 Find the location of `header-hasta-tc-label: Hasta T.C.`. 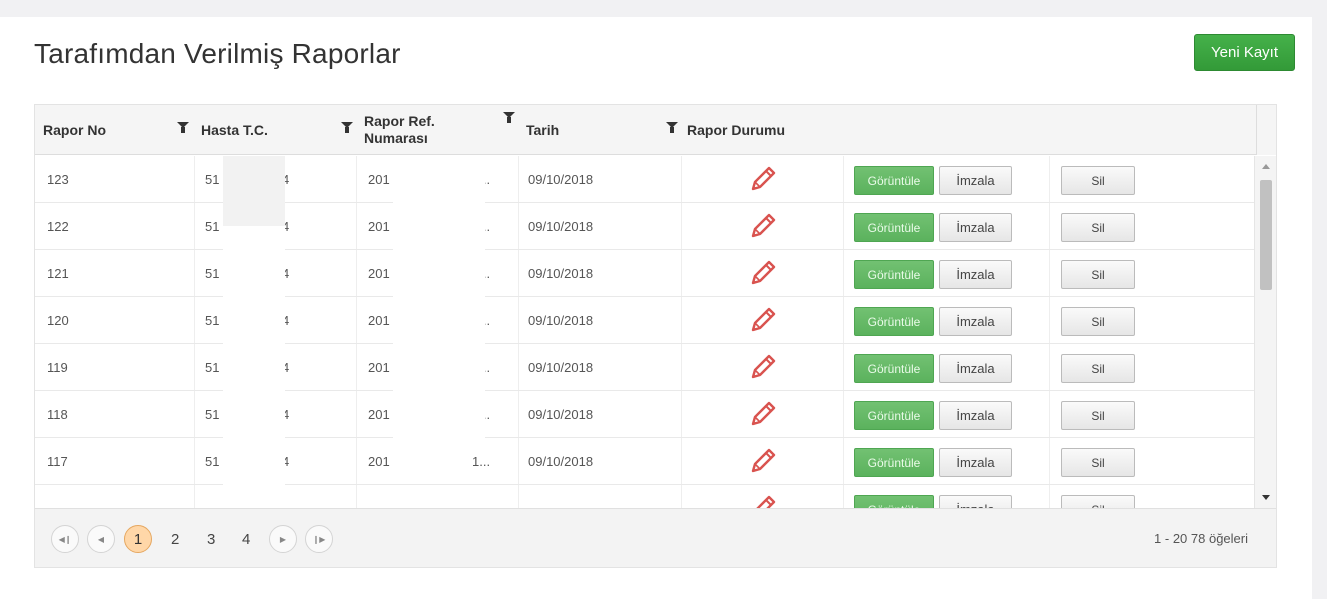

header-hasta-tc-label: Hasta T.C. is located at coordinates (234, 130).